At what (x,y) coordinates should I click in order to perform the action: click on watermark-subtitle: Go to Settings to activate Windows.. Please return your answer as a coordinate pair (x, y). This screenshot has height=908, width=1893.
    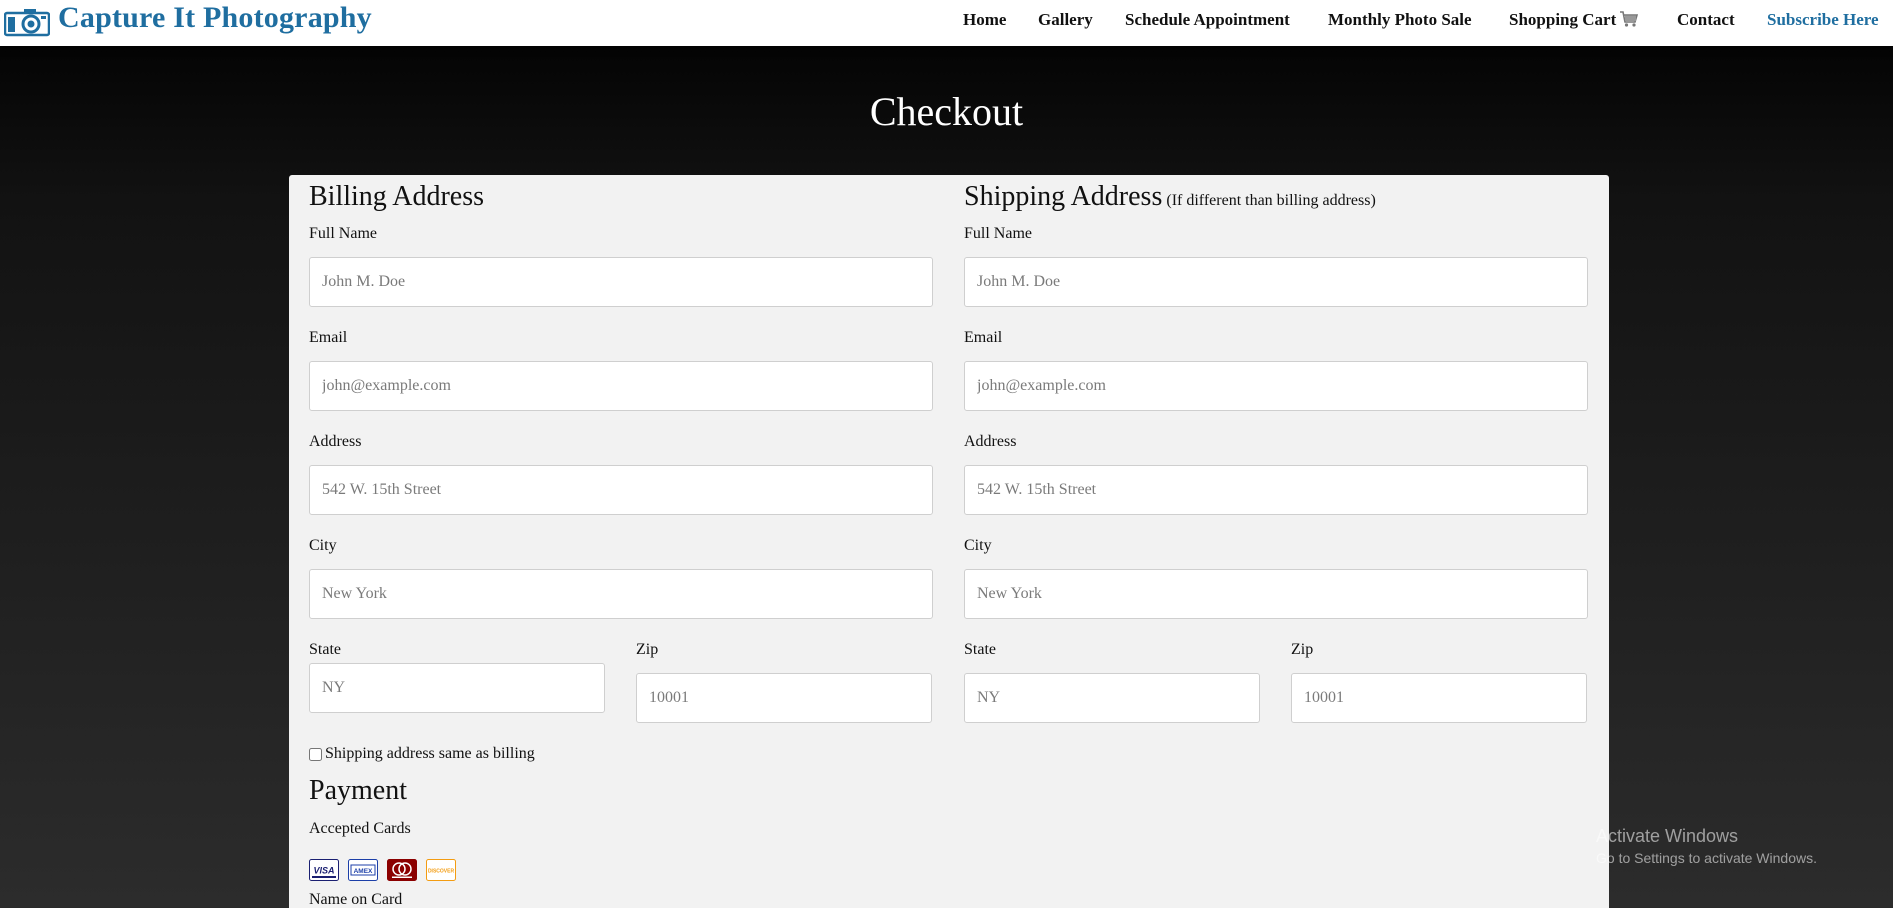
    Looking at the image, I should click on (1706, 858).